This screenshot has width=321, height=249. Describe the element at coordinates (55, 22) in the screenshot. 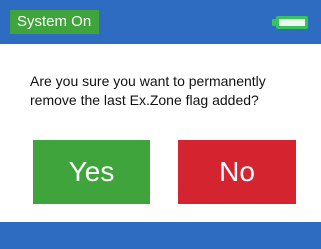

I see `system-status-label: System On` at that location.